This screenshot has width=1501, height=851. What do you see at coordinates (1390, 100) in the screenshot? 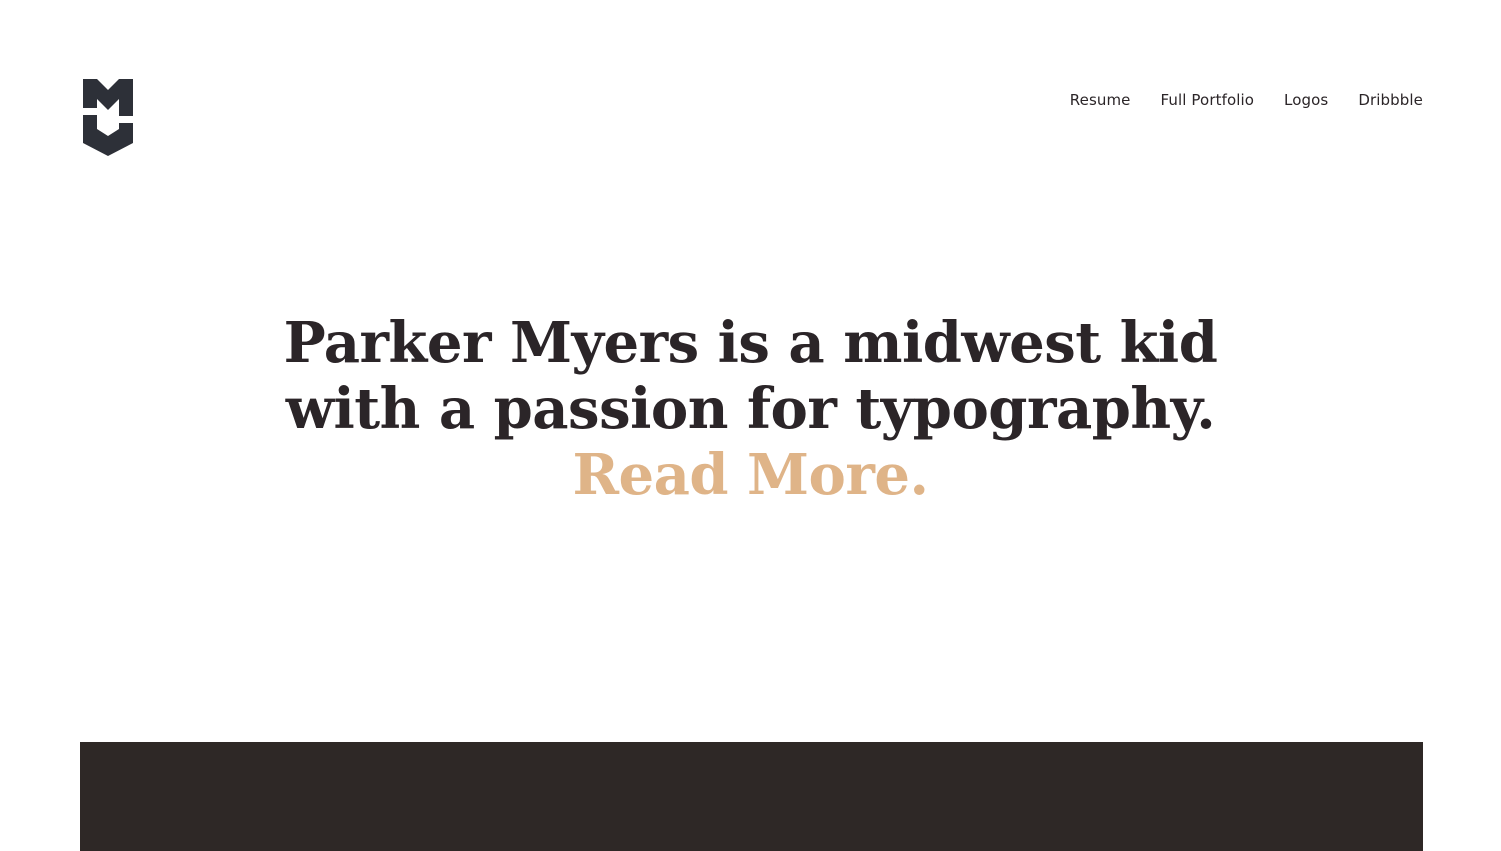
I see `nav-dribbble: Dribbble` at bounding box center [1390, 100].